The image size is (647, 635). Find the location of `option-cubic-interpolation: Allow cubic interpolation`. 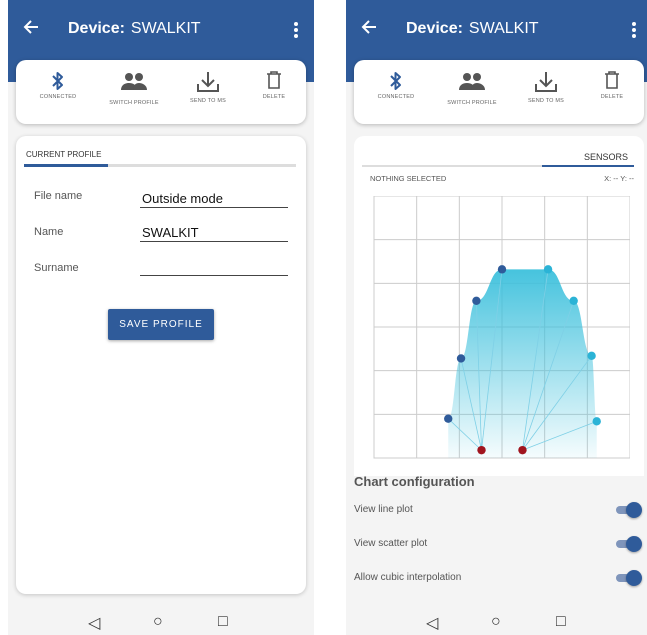

option-cubic-interpolation: Allow cubic interpolation is located at coordinates (498, 578).